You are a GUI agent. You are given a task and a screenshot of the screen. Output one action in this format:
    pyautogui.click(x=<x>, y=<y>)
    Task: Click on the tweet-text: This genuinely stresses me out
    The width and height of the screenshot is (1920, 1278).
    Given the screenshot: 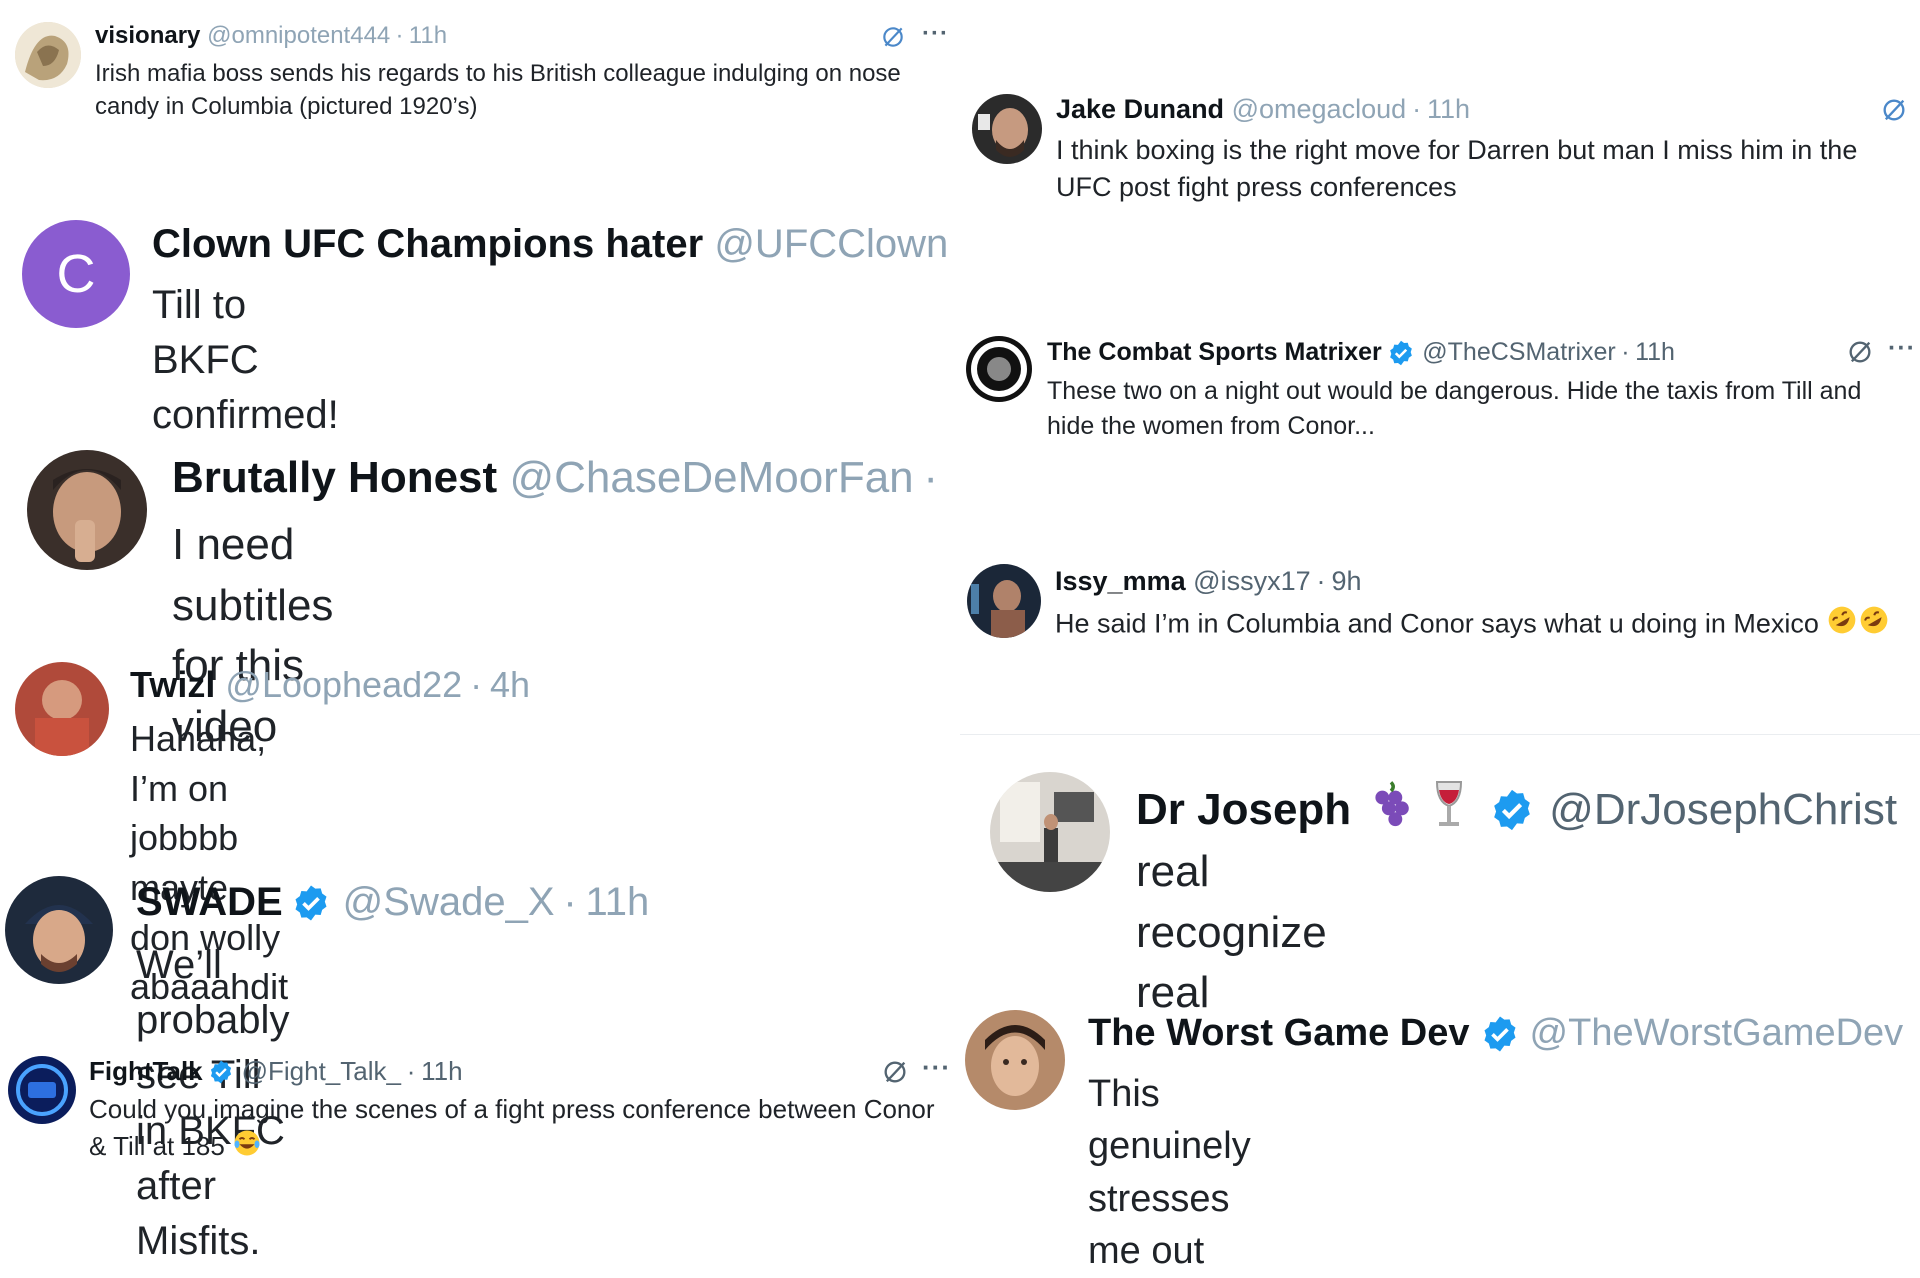 What is the action you would take?
    pyautogui.click(x=1169, y=1173)
    